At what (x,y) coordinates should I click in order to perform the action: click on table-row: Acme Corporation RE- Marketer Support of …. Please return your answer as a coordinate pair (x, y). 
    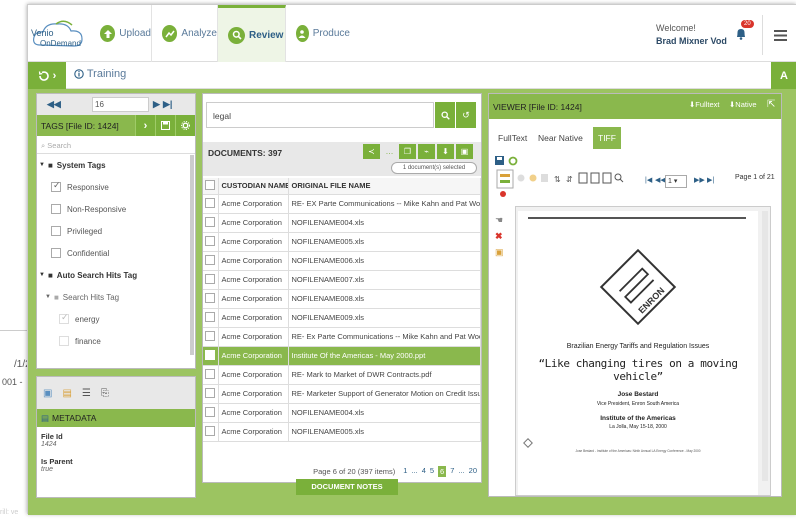
    Looking at the image, I should click on (342, 394).